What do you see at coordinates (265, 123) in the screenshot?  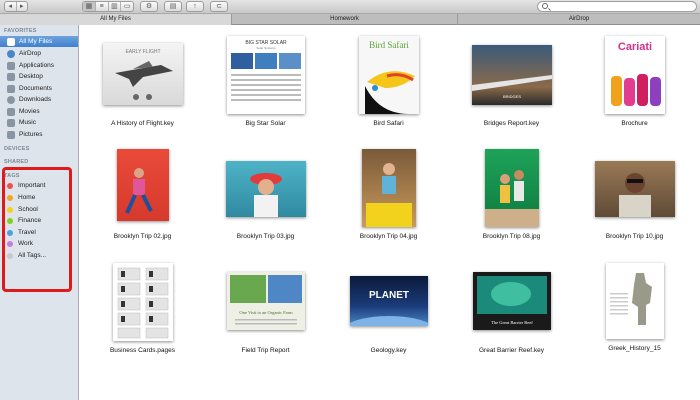 I see `file-name: Big Star Solar` at bounding box center [265, 123].